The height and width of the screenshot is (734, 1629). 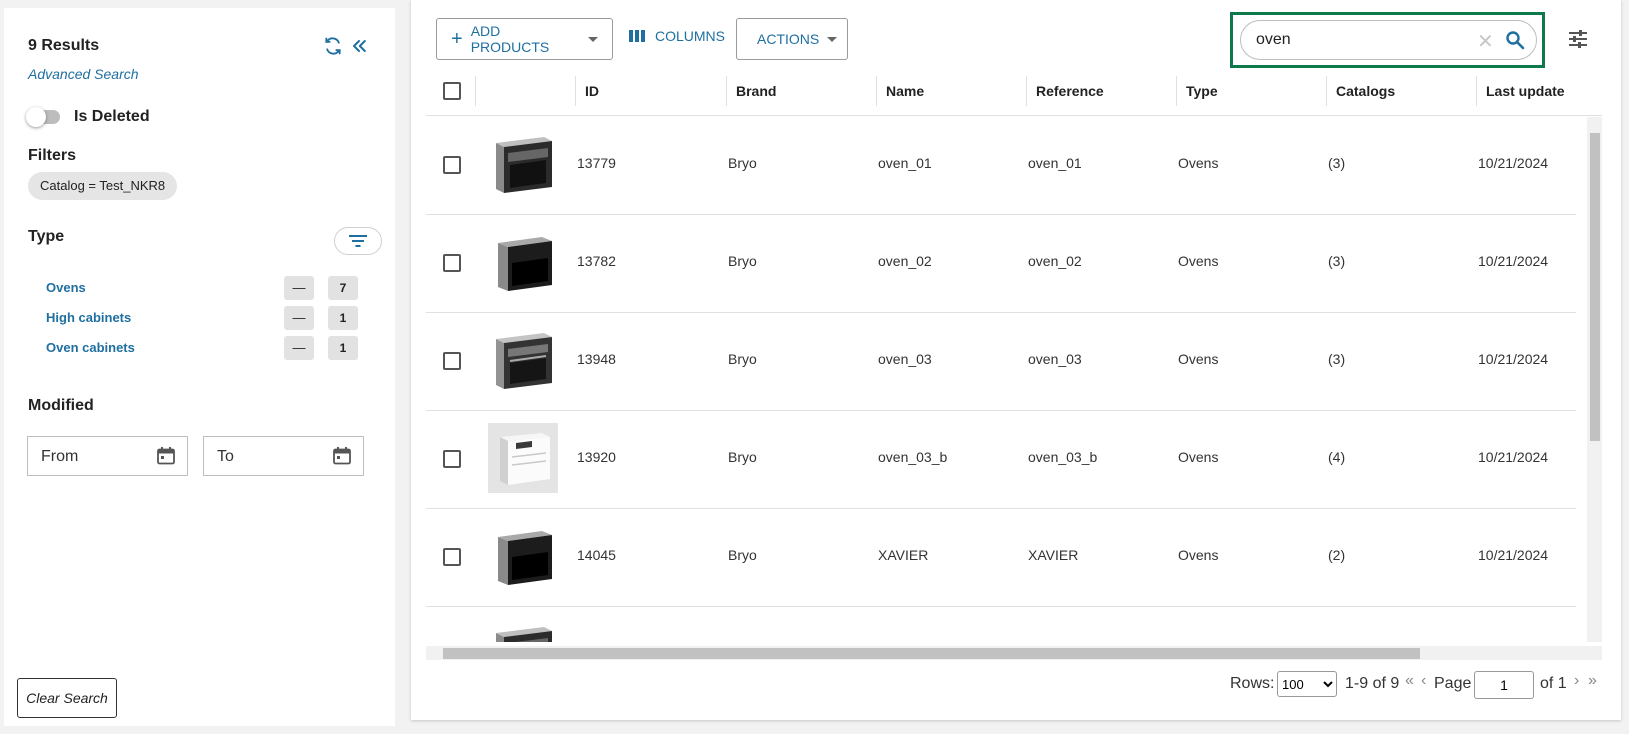 I want to click on chevron-down-icon, so click(x=593, y=39).